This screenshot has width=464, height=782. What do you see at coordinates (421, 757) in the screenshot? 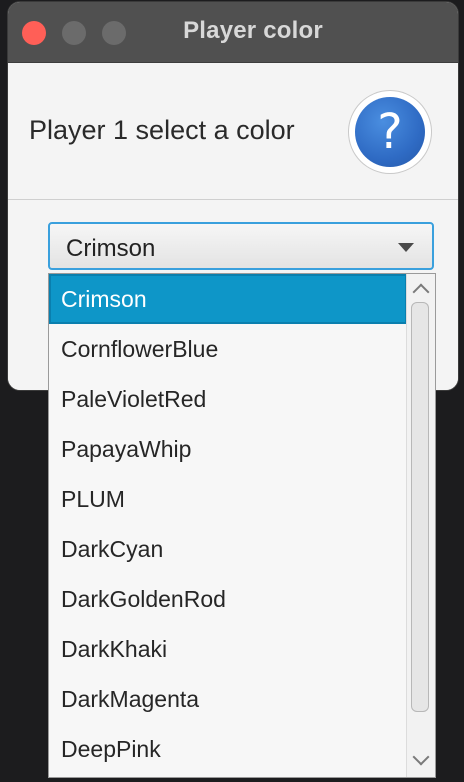
I see `scroll-down-icon` at bounding box center [421, 757].